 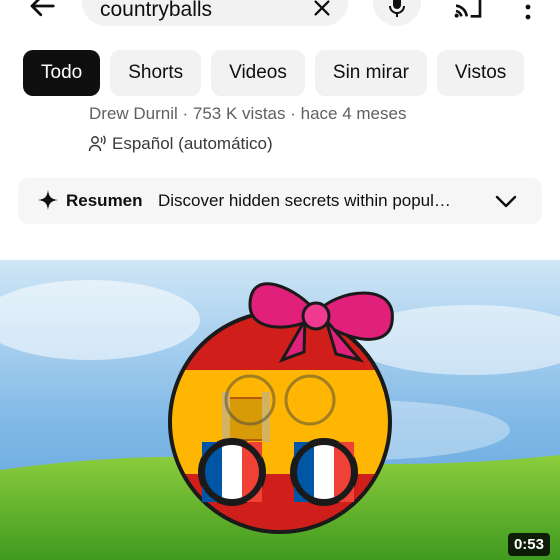 What do you see at coordinates (192, 143) in the screenshot?
I see `caption-language-label: Español (automático)` at bounding box center [192, 143].